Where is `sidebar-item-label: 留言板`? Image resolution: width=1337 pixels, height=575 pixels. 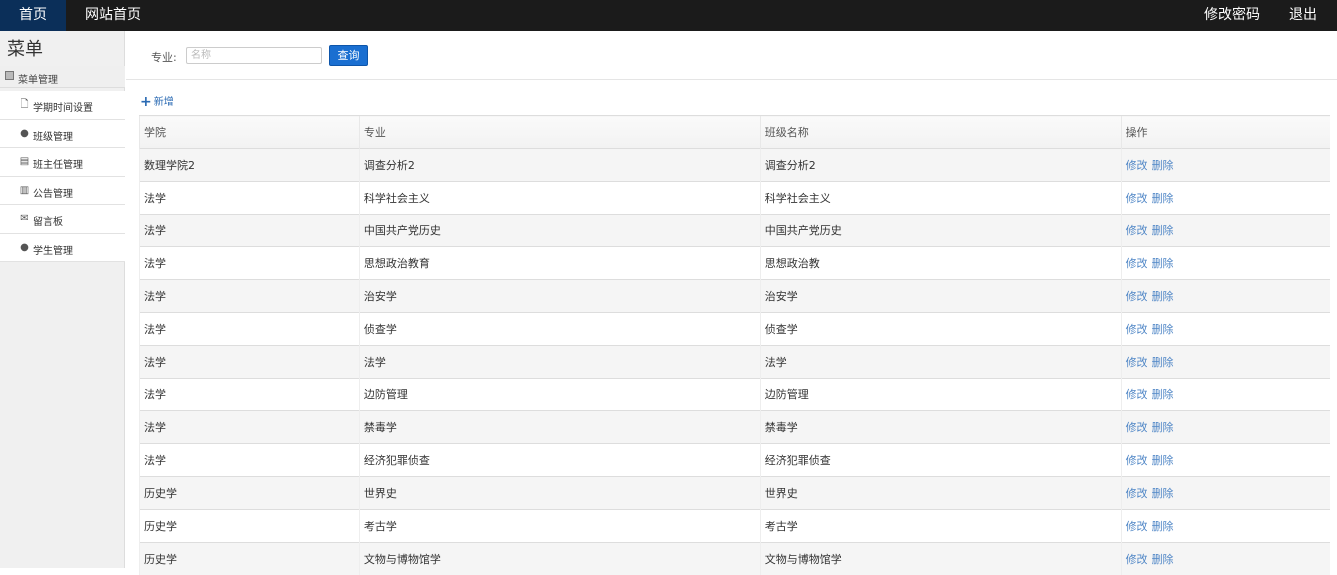
sidebar-item-label: 留言板 is located at coordinates (48, 222).